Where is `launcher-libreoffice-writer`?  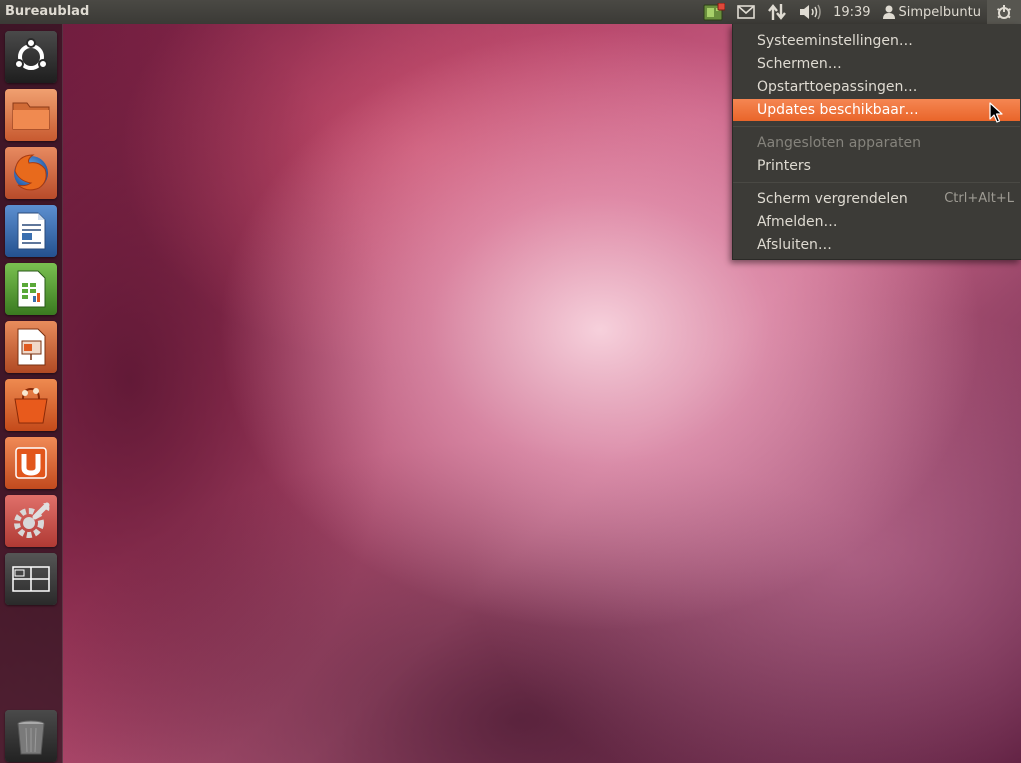
launcher-libreoffice-writer is located at coordinates (31, 231).